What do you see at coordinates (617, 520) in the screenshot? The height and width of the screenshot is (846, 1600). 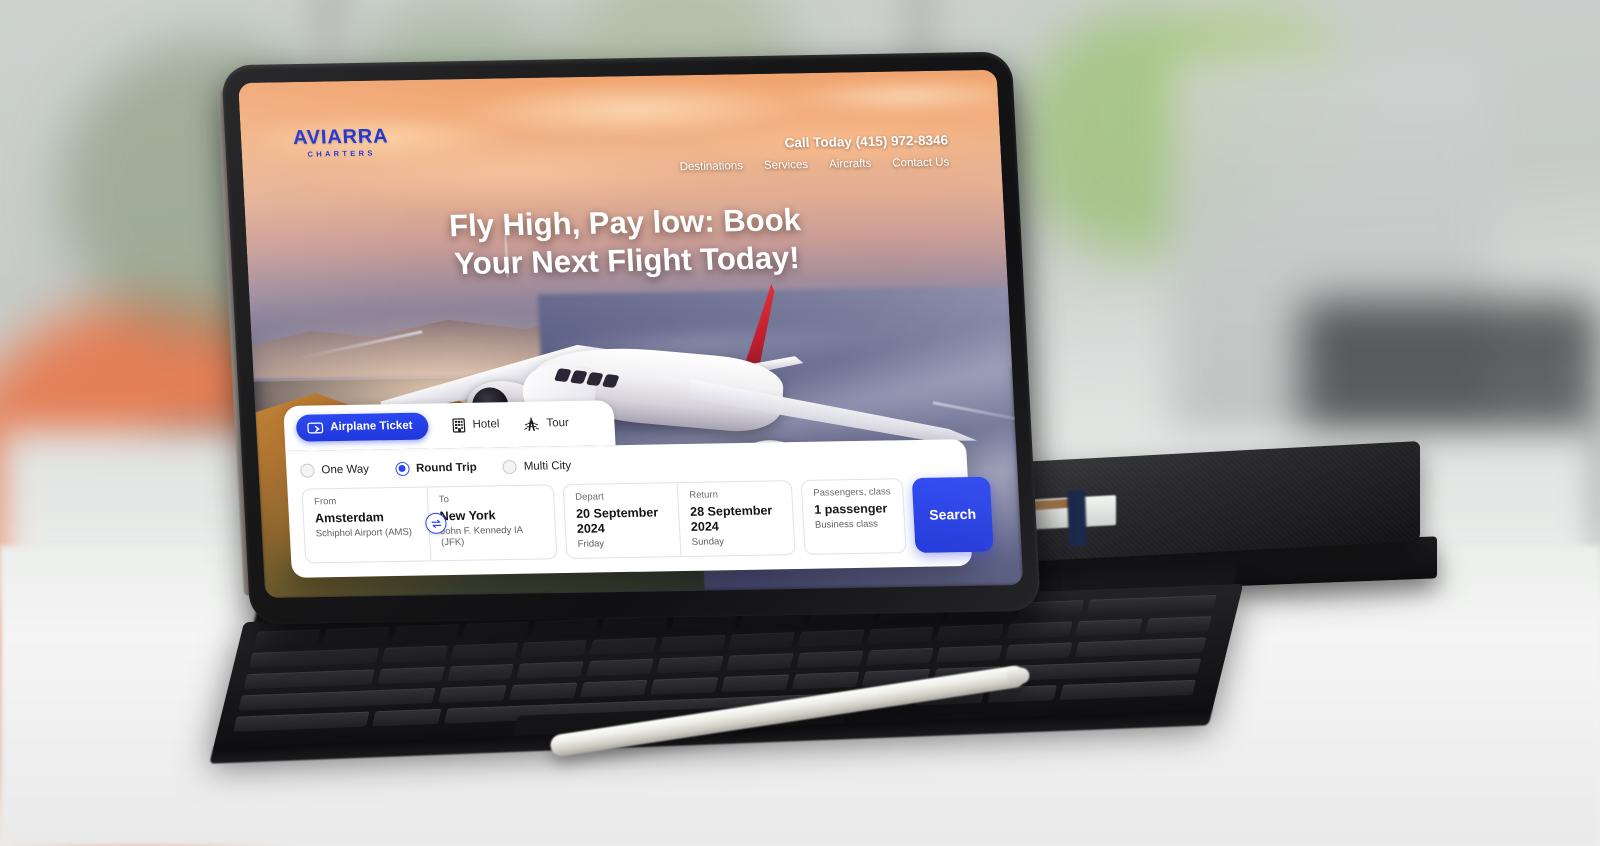 I see `depart-date: 20 September 2024` at bounding box center [617, 520].